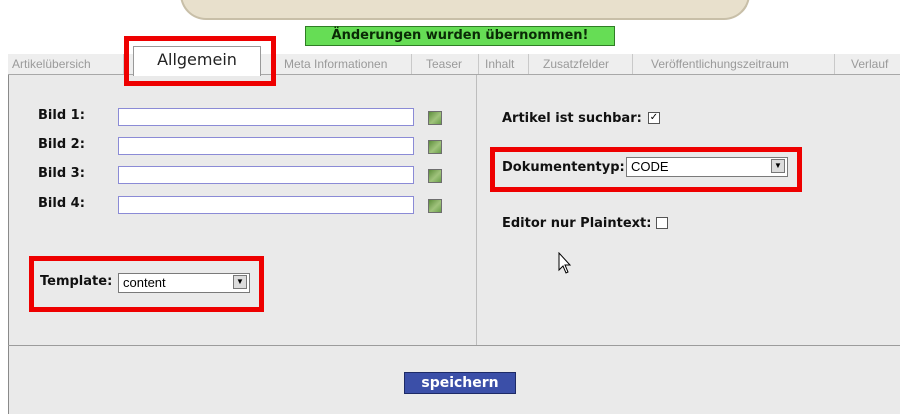  What do you see at coordinates (200, 61) in the screenshot?
I see `highlight-tab-allgemein` at bounding box center [200, 61].